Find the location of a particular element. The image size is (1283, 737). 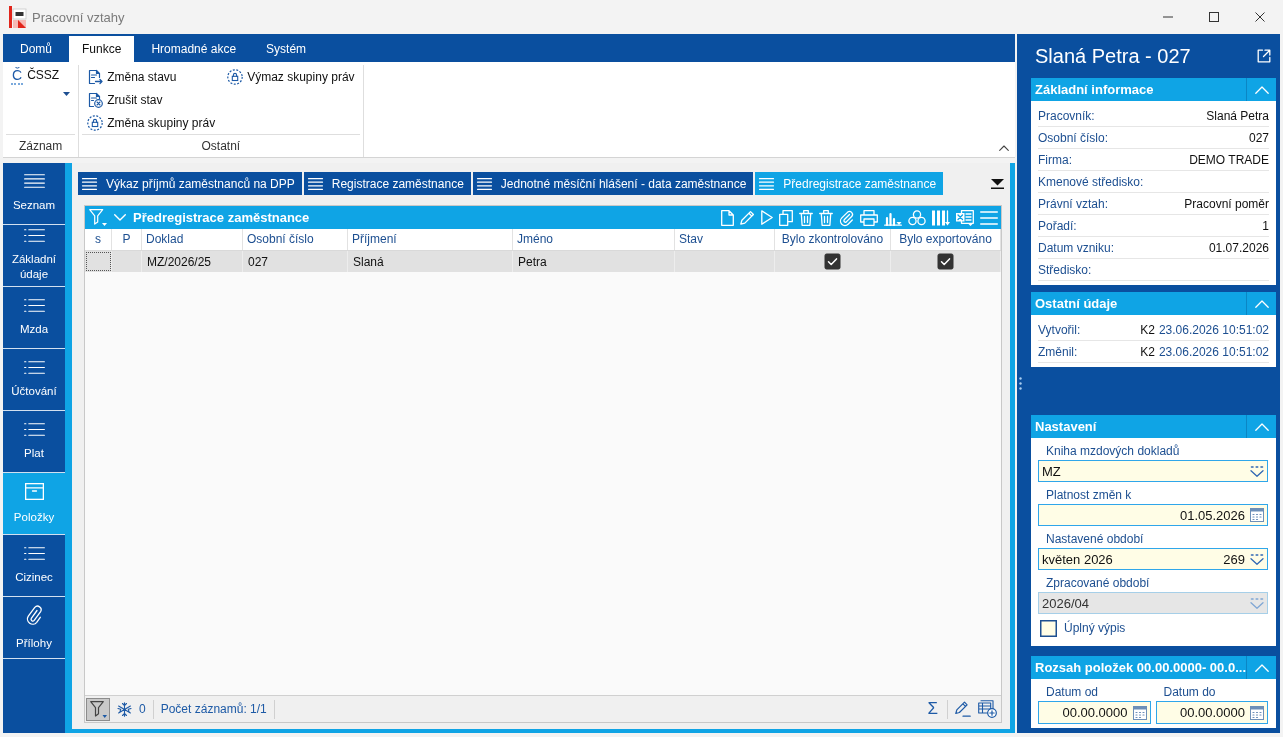

chevron-up-icon is located at coordinates (1004, 148).